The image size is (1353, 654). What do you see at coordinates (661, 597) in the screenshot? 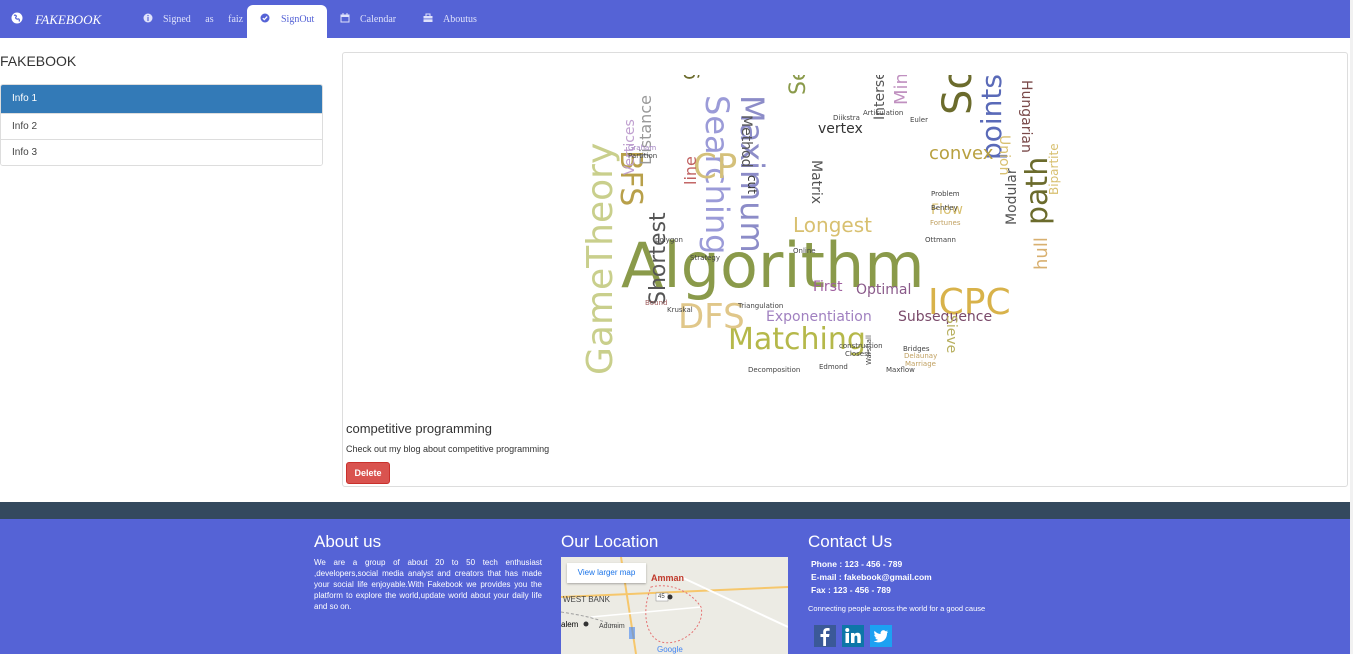
I see `map-label-road: 45` at bounding box center [661, 597].